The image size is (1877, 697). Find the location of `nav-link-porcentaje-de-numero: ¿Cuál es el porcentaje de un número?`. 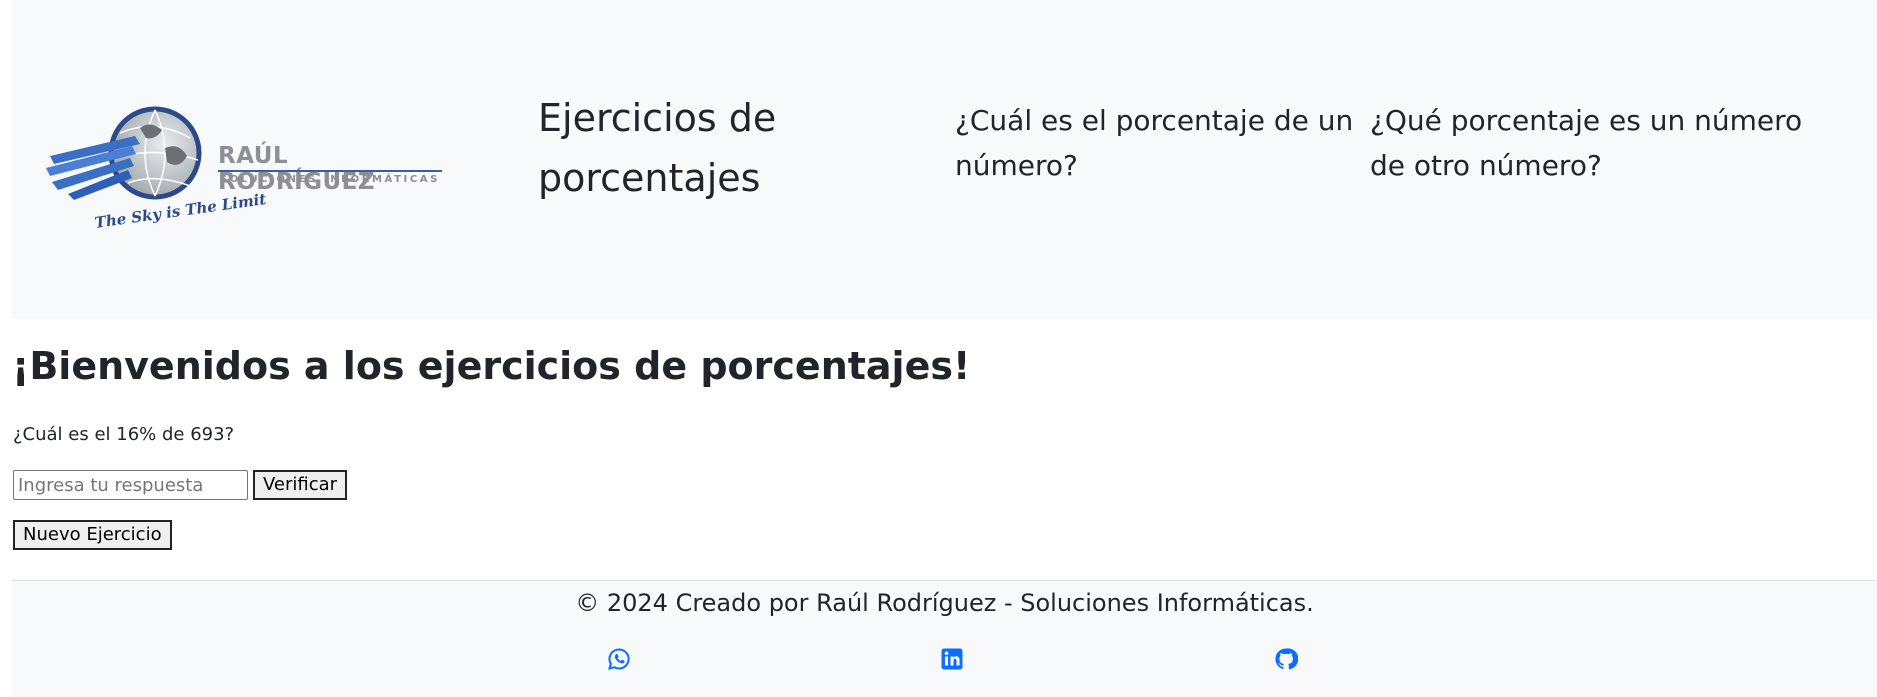

nav-link-porcentaje-de-numero: ¿Cuál es el porcentaje de un número? is located at coordinates (1155, 143).